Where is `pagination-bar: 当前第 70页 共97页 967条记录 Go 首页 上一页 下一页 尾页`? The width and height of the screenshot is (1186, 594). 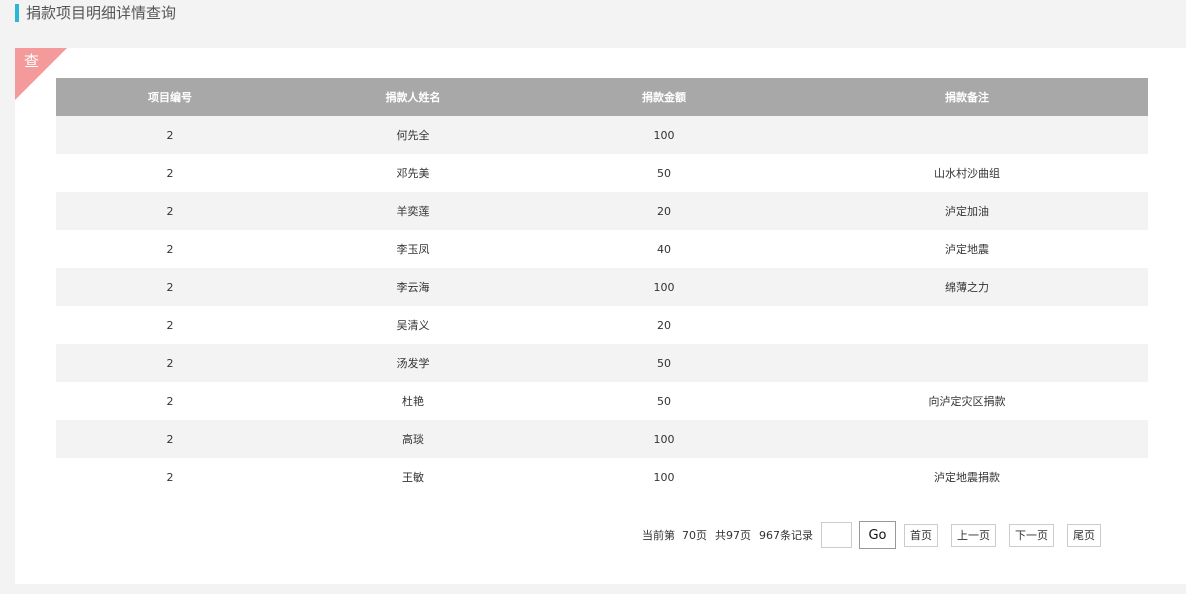
pagination-bar: 当前第 70页 共97页 967条记录 Go 首页 上一页 下一页 尾页 is located at coordinates (871, 535).